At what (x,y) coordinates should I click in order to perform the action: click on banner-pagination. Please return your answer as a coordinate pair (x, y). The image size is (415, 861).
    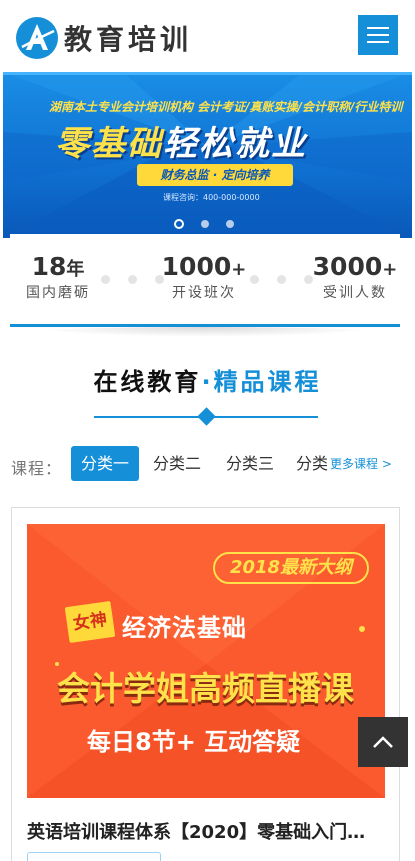
    Looking at the image, I should click on (204, 224).